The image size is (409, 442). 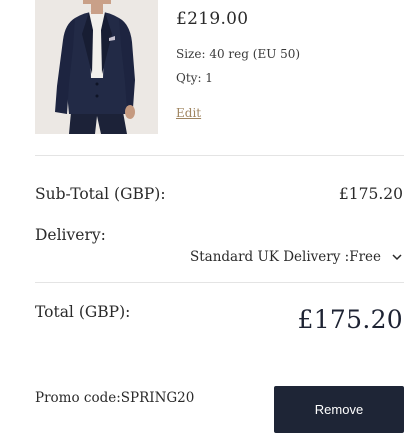 What do you see at coordinates (397, 257) in the screenshot?
I see `chevron-down-icon` at bounding box center [397, 257].